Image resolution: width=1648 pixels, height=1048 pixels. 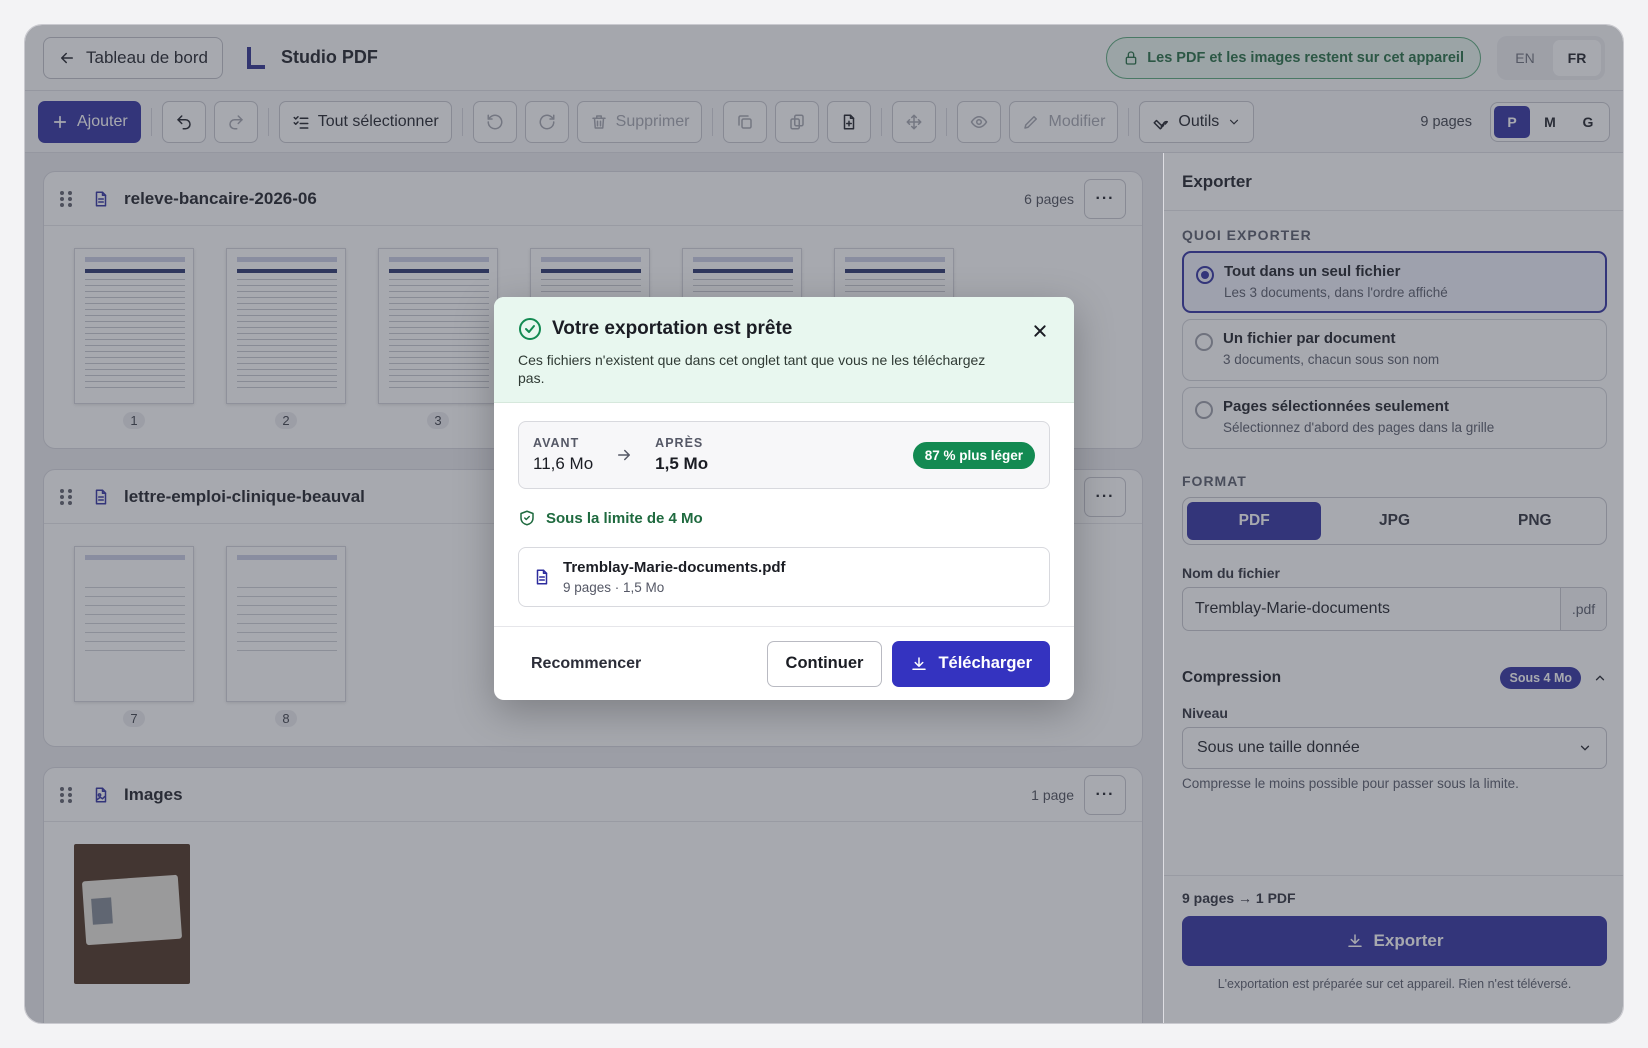 What do you see at coordinates (556, 443) in the screenshot?
I see `before-label: AVANT` at bounding box center [556, 443].